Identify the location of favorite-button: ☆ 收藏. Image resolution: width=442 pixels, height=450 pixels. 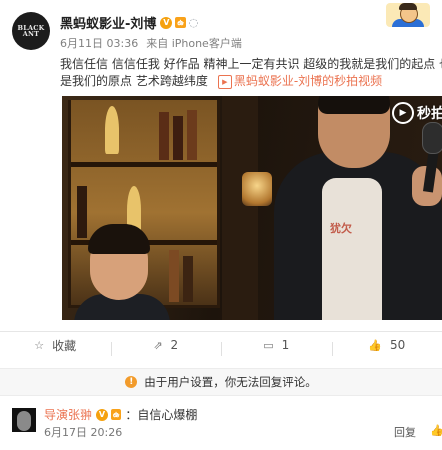
(55, 345).